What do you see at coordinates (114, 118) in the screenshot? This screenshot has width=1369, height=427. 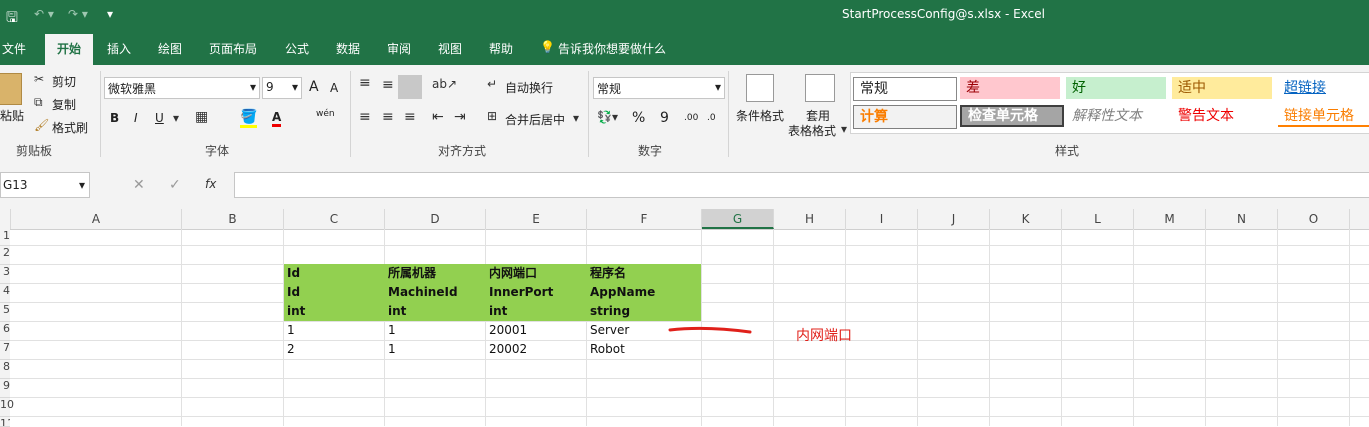 I see `bold-button: B` at bounding box center [114, 118].